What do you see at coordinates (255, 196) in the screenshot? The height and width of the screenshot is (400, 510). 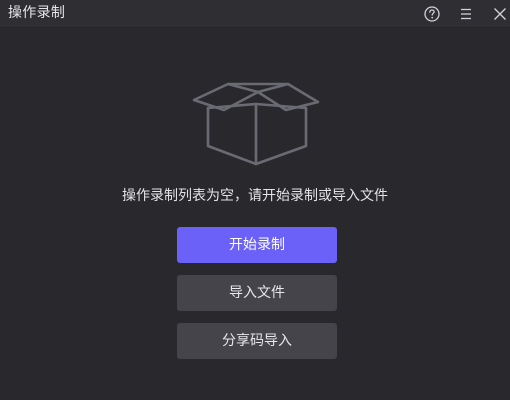 I see `empty-state-message: 操作录制列表为空，请开始录制或导入文件` at bounding box center [255, 196].